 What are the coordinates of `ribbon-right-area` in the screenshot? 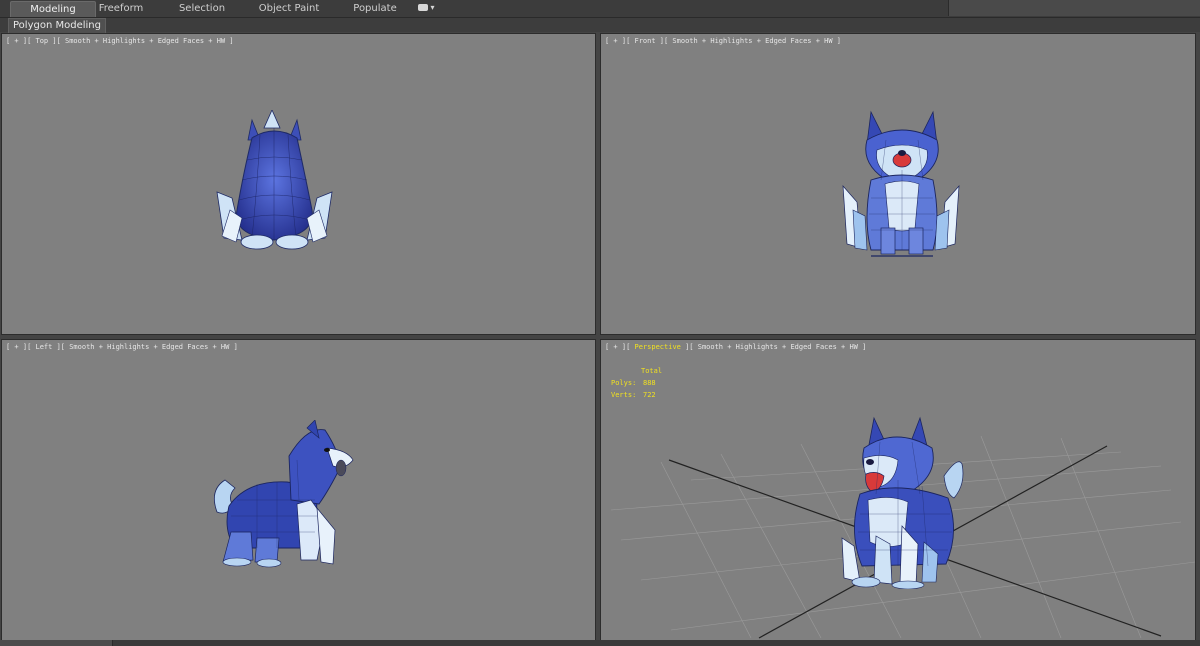 It's located at (1074, 8).